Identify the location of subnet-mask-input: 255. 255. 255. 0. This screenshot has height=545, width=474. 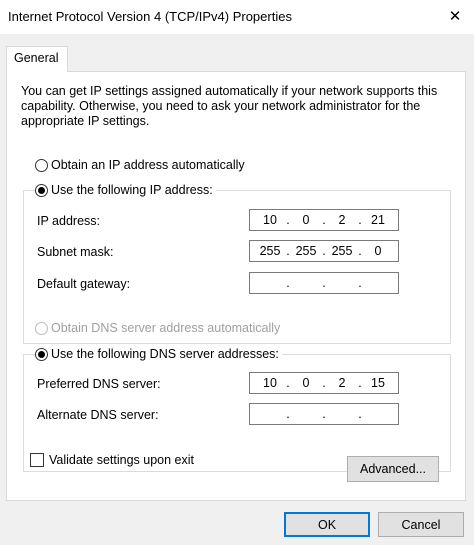
(324, 251).